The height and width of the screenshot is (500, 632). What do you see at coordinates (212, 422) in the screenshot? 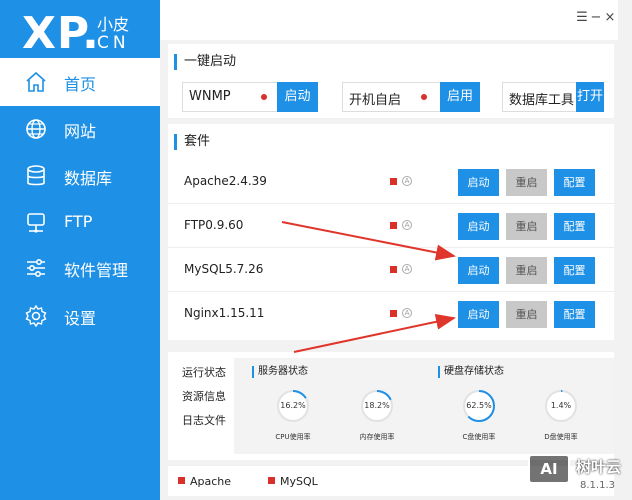
I see `tab-log-files: 日志文件` at bounding box center [212, 422].